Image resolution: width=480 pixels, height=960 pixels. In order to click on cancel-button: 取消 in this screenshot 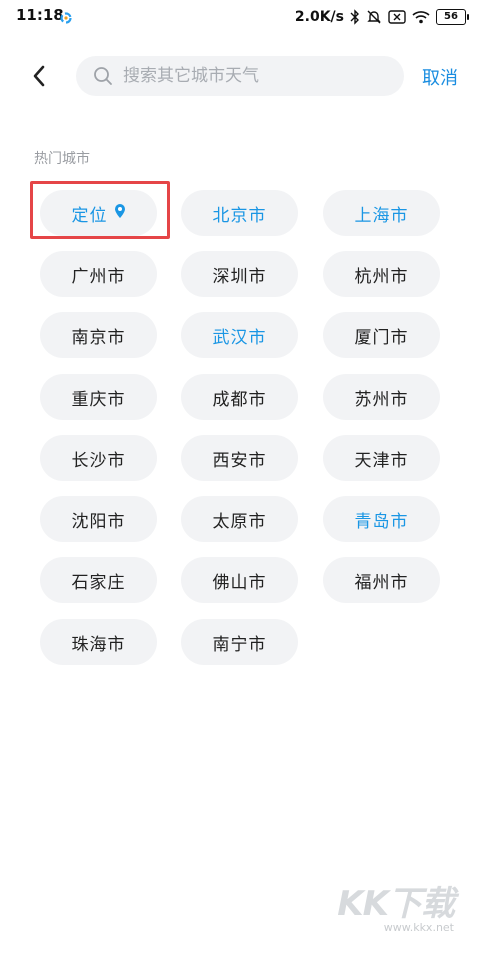, I will do `click(440, 77)`.